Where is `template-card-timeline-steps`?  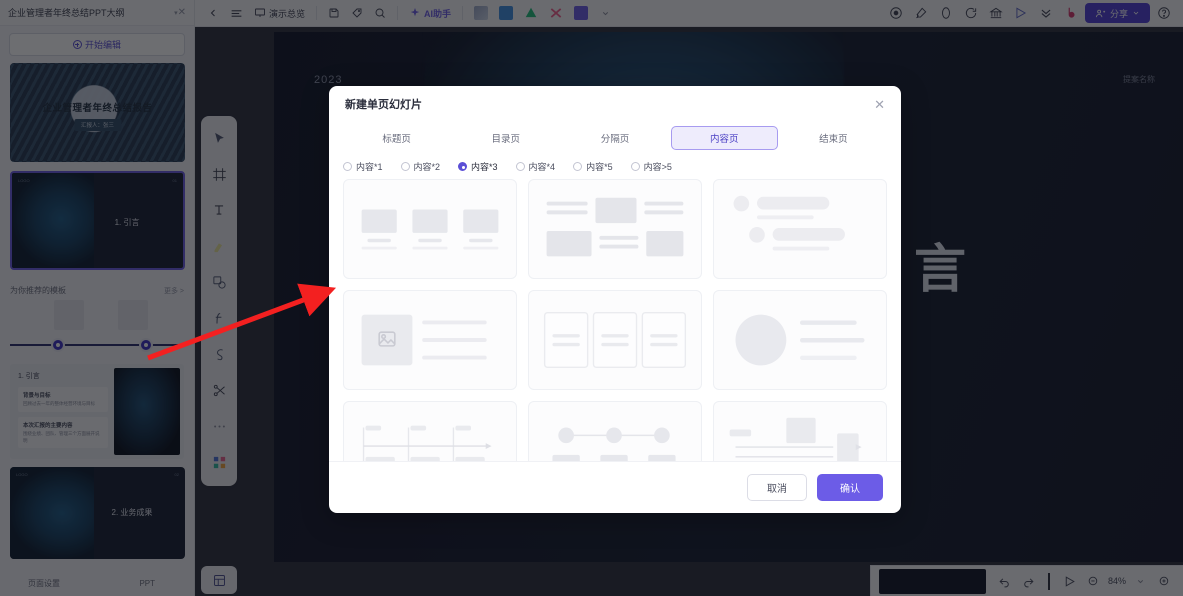 template-card-timeline-steps is located at coordinates (430, 431).